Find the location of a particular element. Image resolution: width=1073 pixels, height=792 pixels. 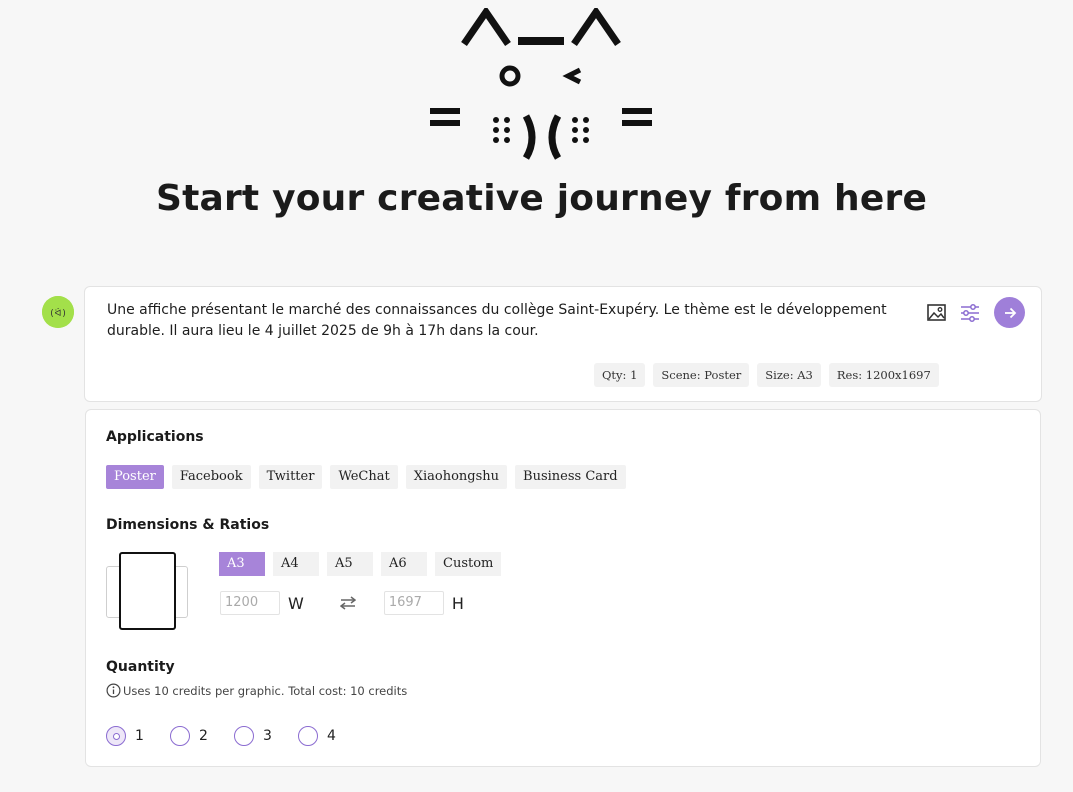

tag-size: Size: A3 is located at coordinates (789, 375).